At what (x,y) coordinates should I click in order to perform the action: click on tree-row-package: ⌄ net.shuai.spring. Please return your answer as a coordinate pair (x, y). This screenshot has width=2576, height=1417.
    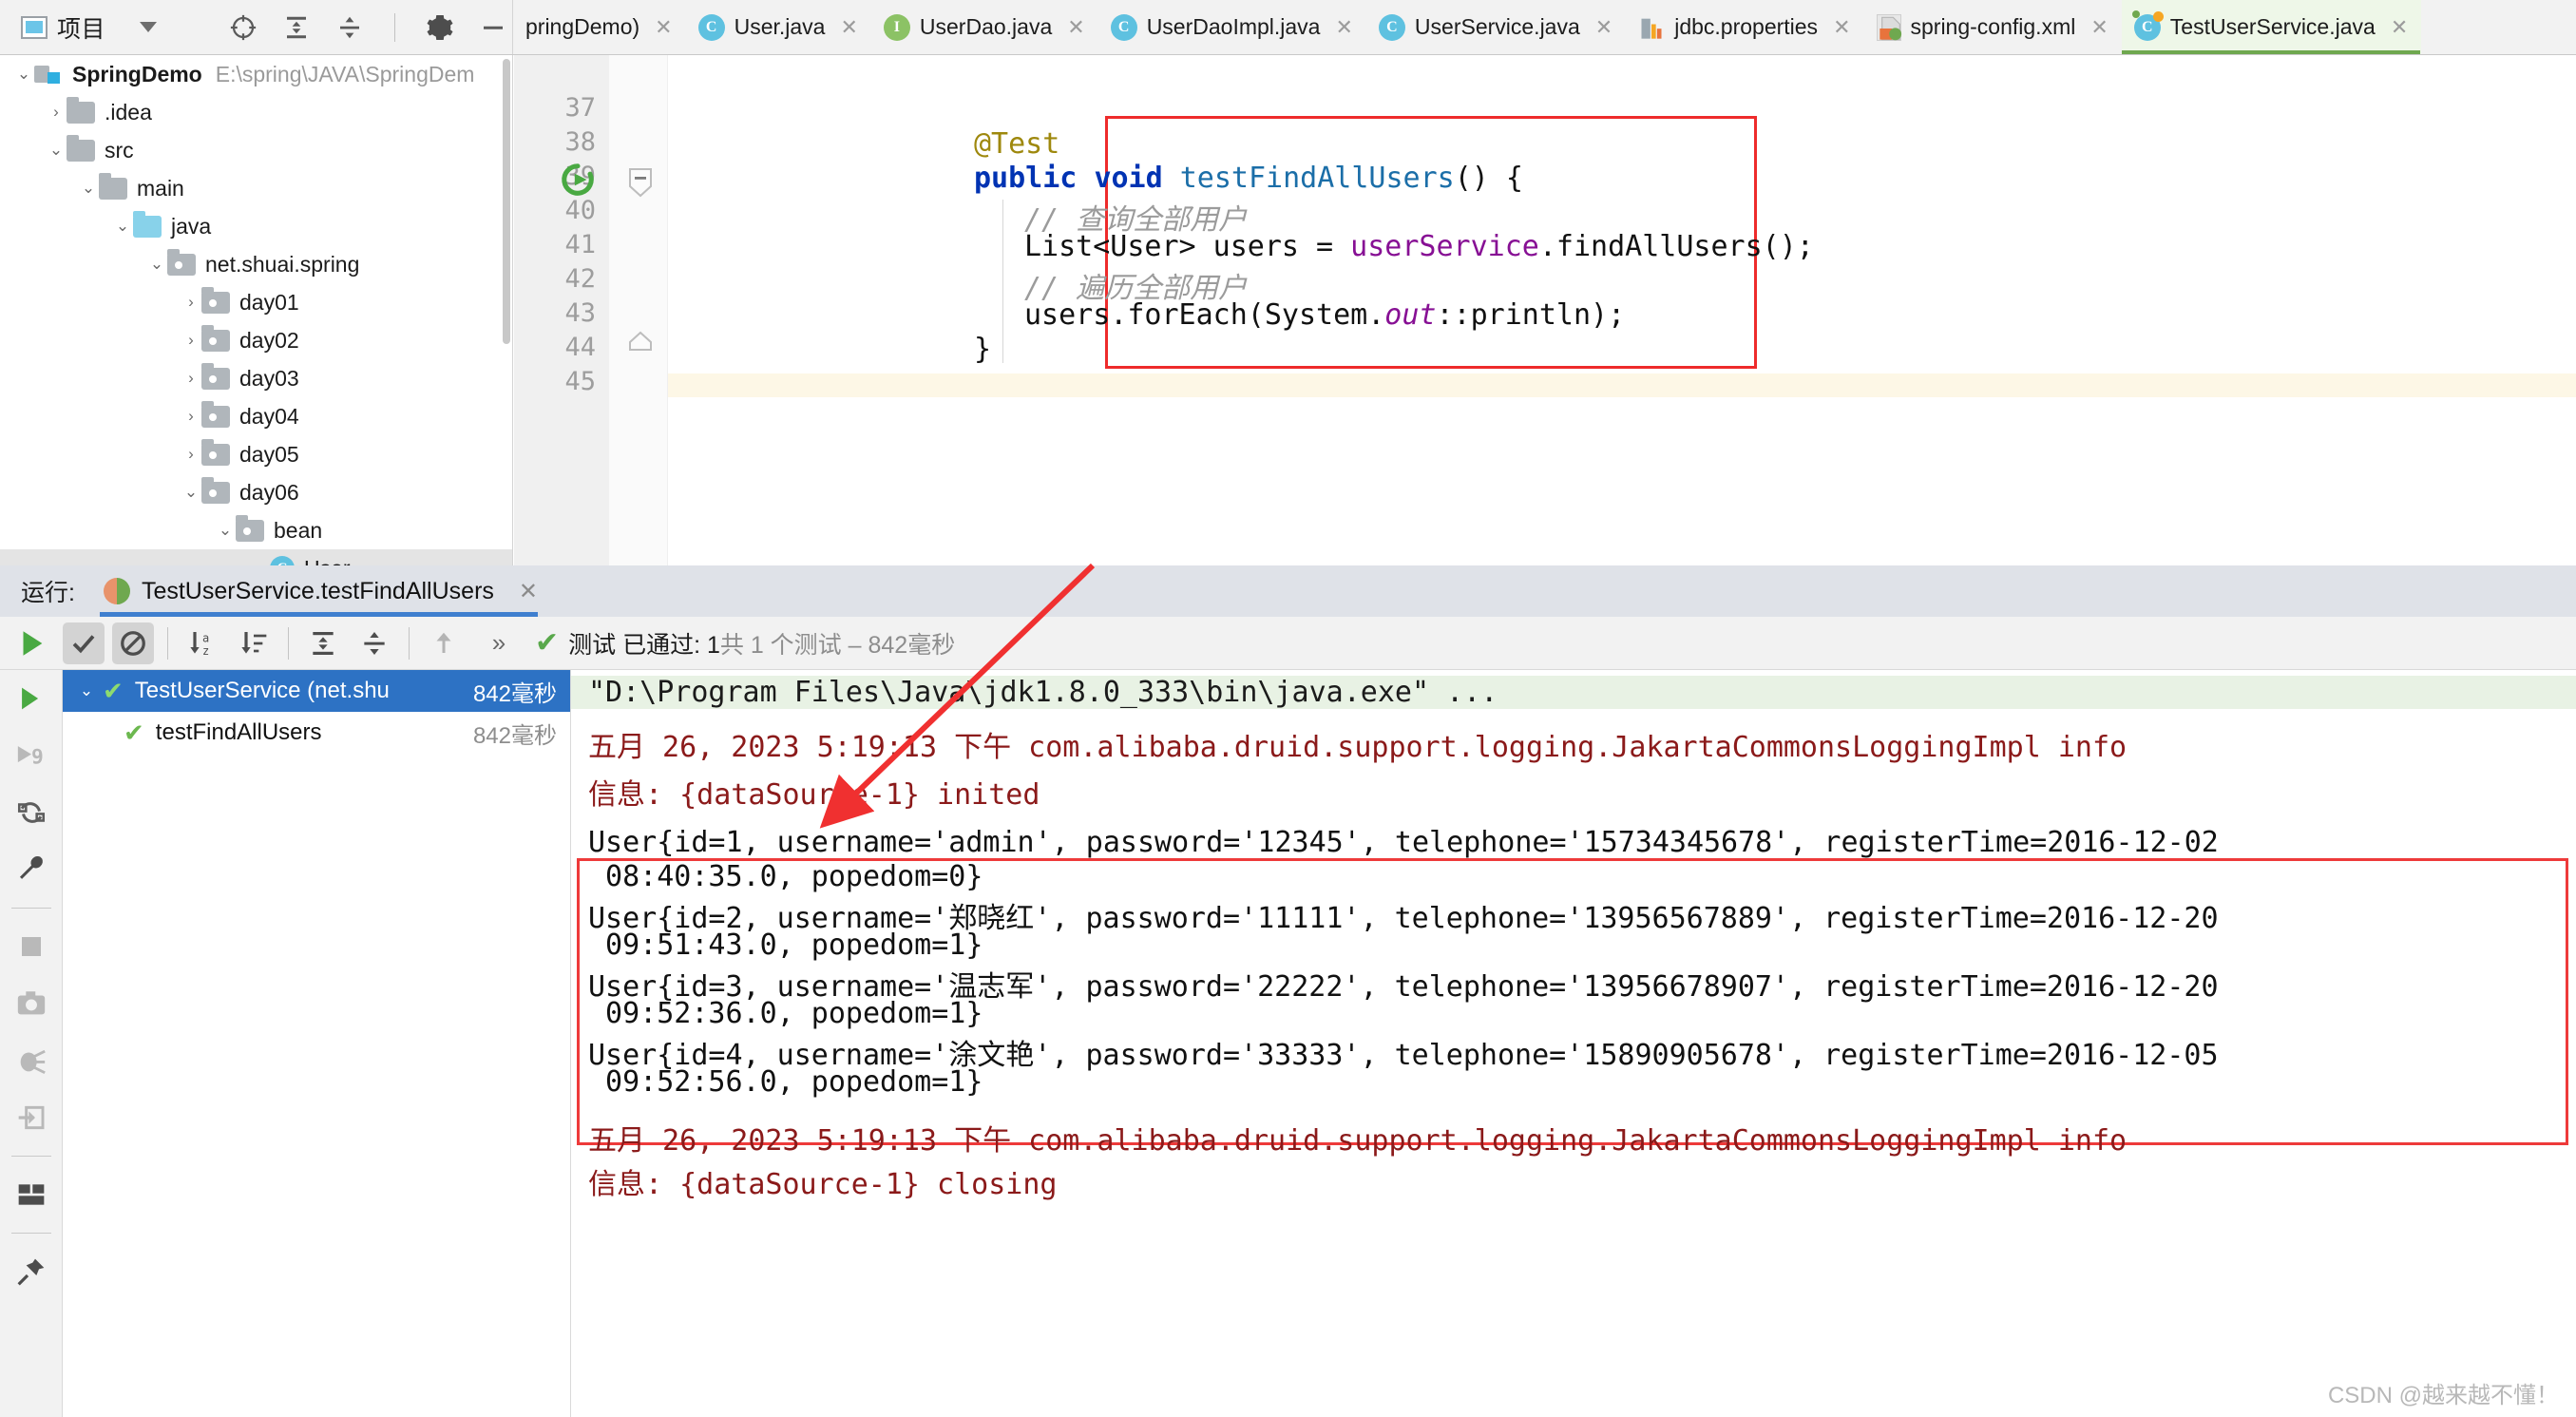
    Looking at the image, I should click on (256, 264).